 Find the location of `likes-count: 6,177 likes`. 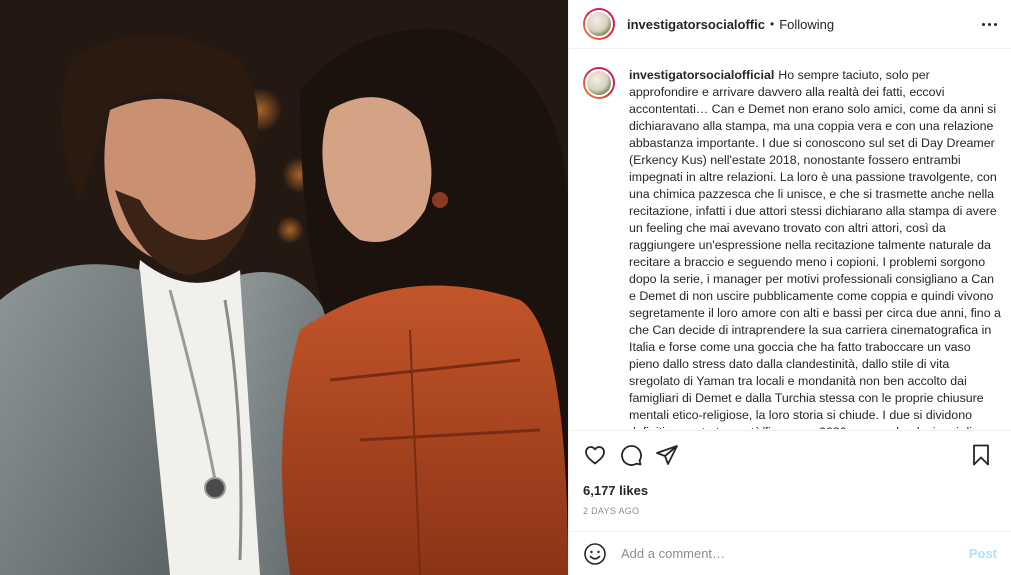

likes-count: 6,177 likes is located at coordinates (790, 483).